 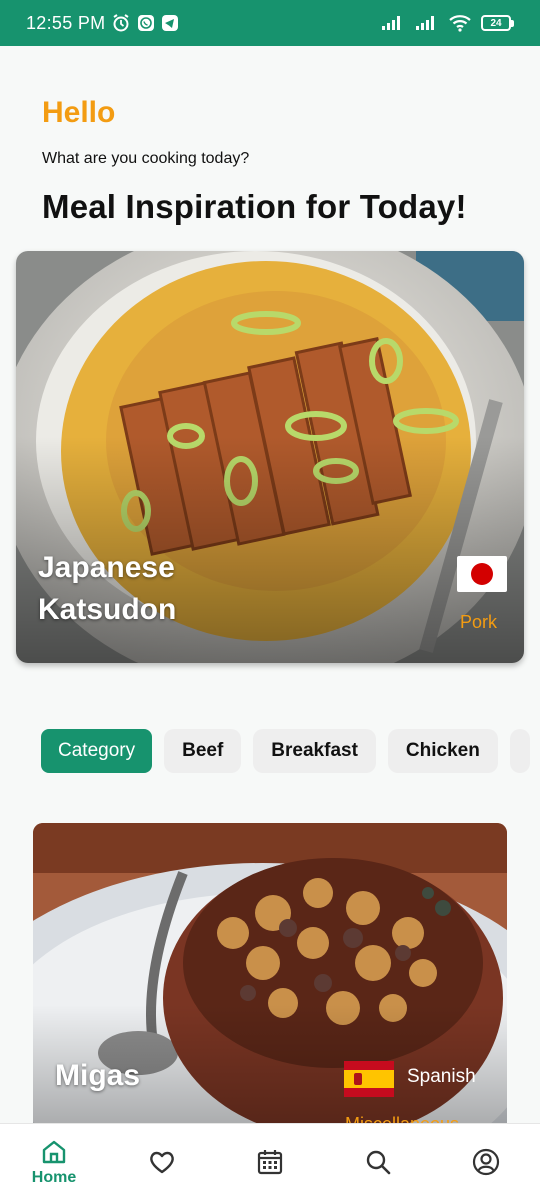 I want to click on status-time: 12:55 PM, so click(x=66, y=22).